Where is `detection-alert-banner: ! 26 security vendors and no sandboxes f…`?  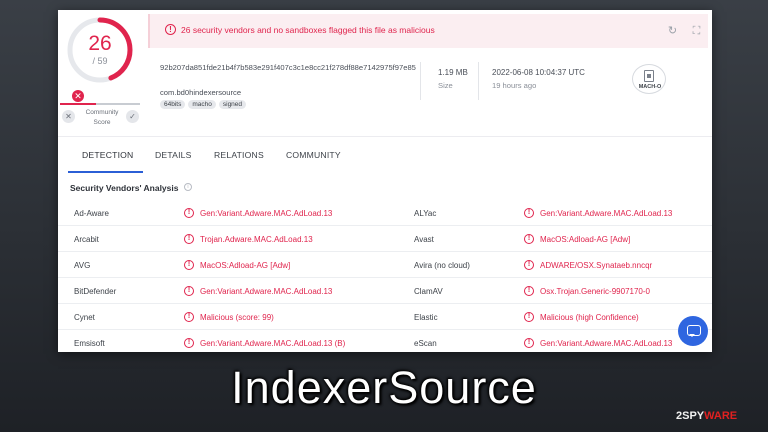
detection-alert-banner: ! 26 security vendors and no sandboxes f… is located at coordinates (428, 31).